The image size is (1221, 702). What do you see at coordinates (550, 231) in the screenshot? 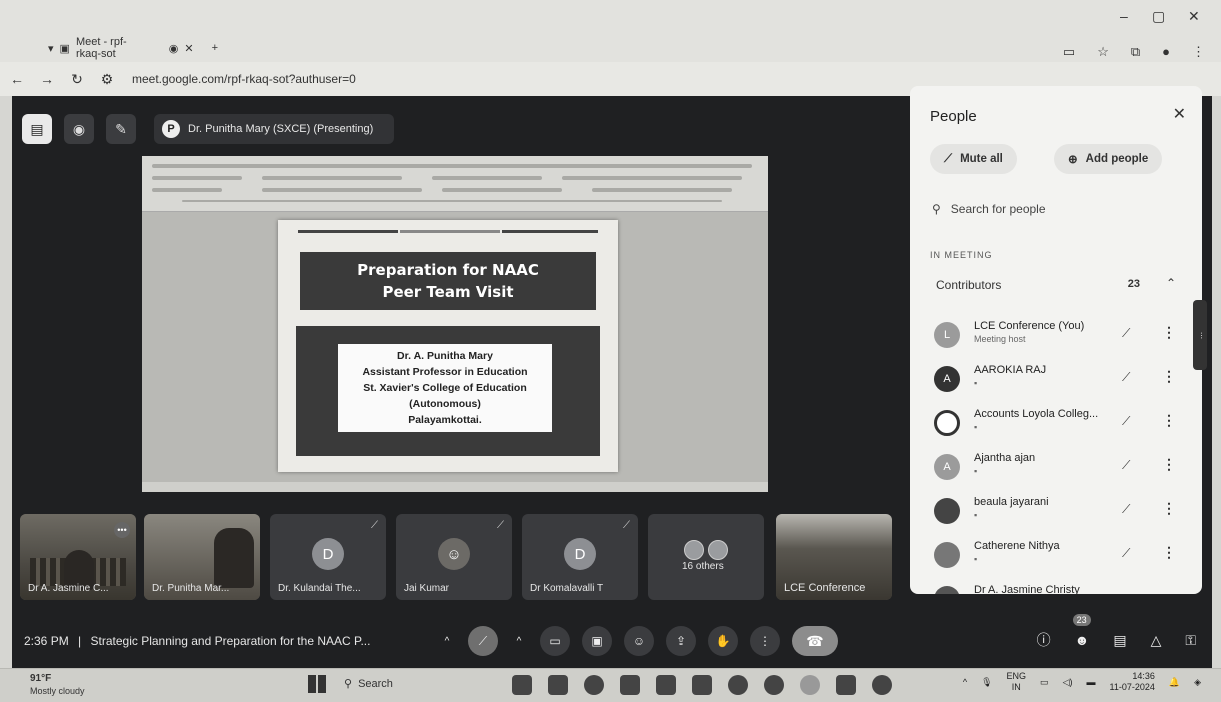
I see `slide-decoration` at bounding box center [550, 231].